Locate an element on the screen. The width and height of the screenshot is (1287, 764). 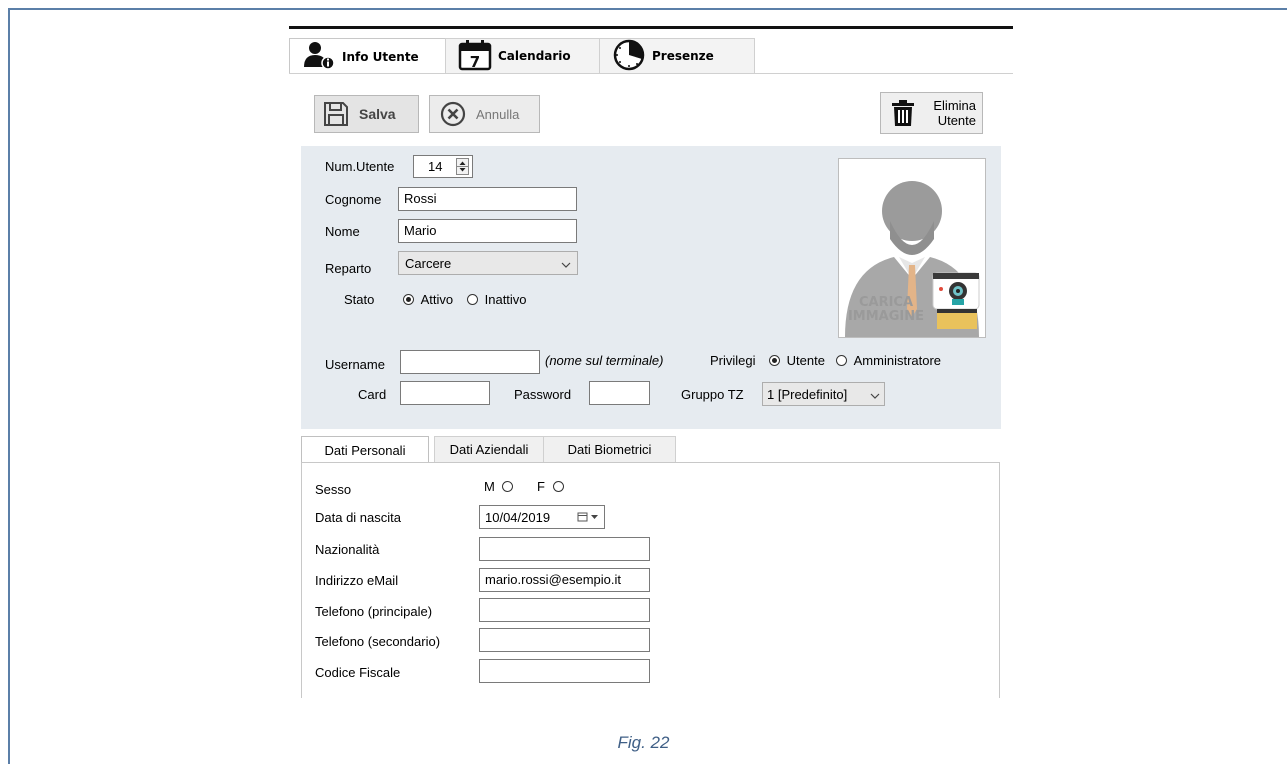
email-label: Indirizzo eMail is located at coordinates (357, 580).